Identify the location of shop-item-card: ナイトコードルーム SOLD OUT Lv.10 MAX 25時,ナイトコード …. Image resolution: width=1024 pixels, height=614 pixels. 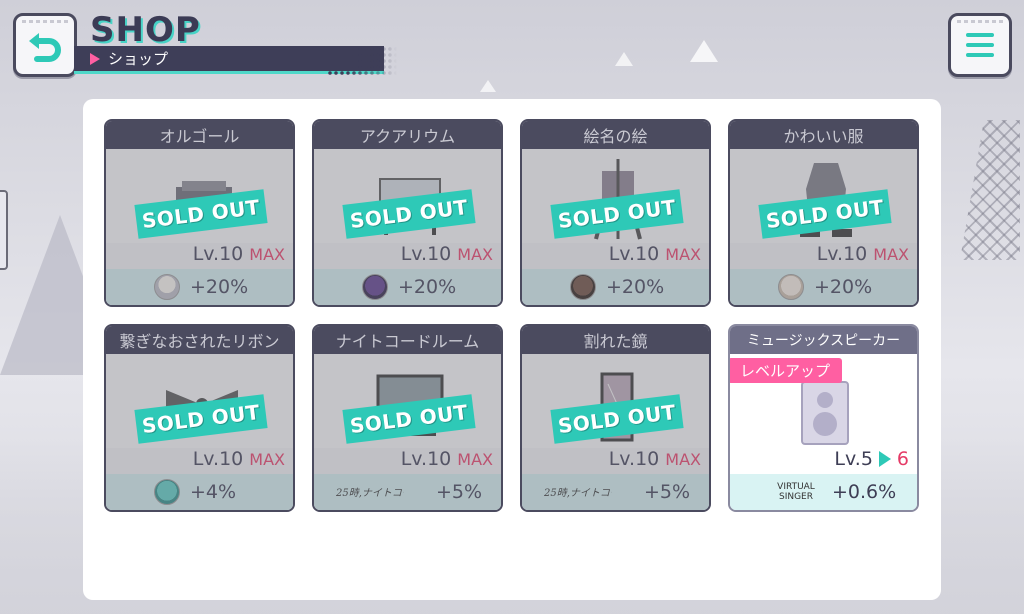
(407, 418).